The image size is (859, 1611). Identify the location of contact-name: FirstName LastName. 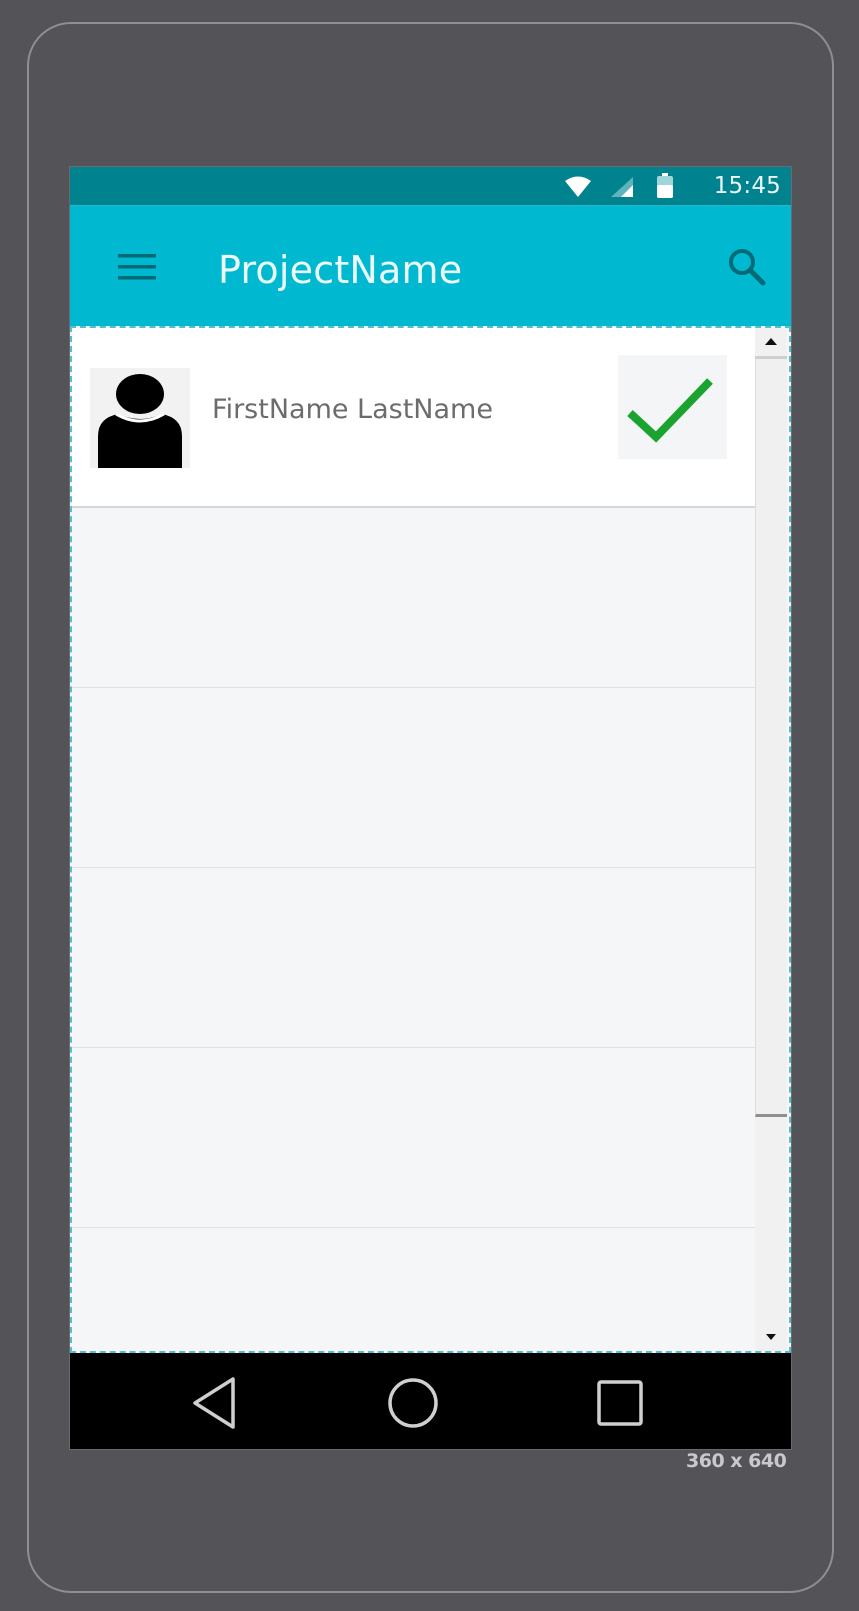
(352, 409).